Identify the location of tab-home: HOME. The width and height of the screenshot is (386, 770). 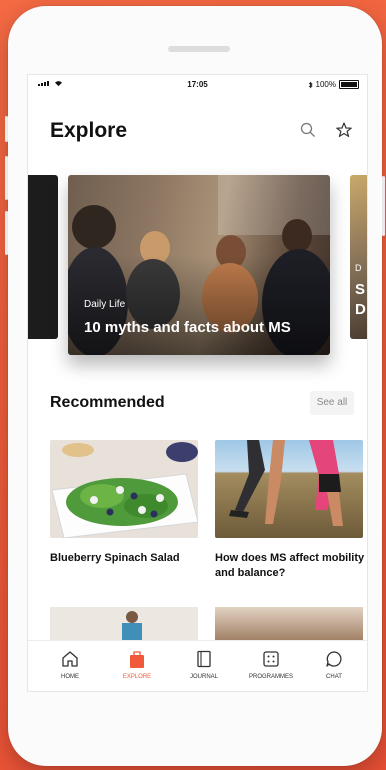
(70, 666).